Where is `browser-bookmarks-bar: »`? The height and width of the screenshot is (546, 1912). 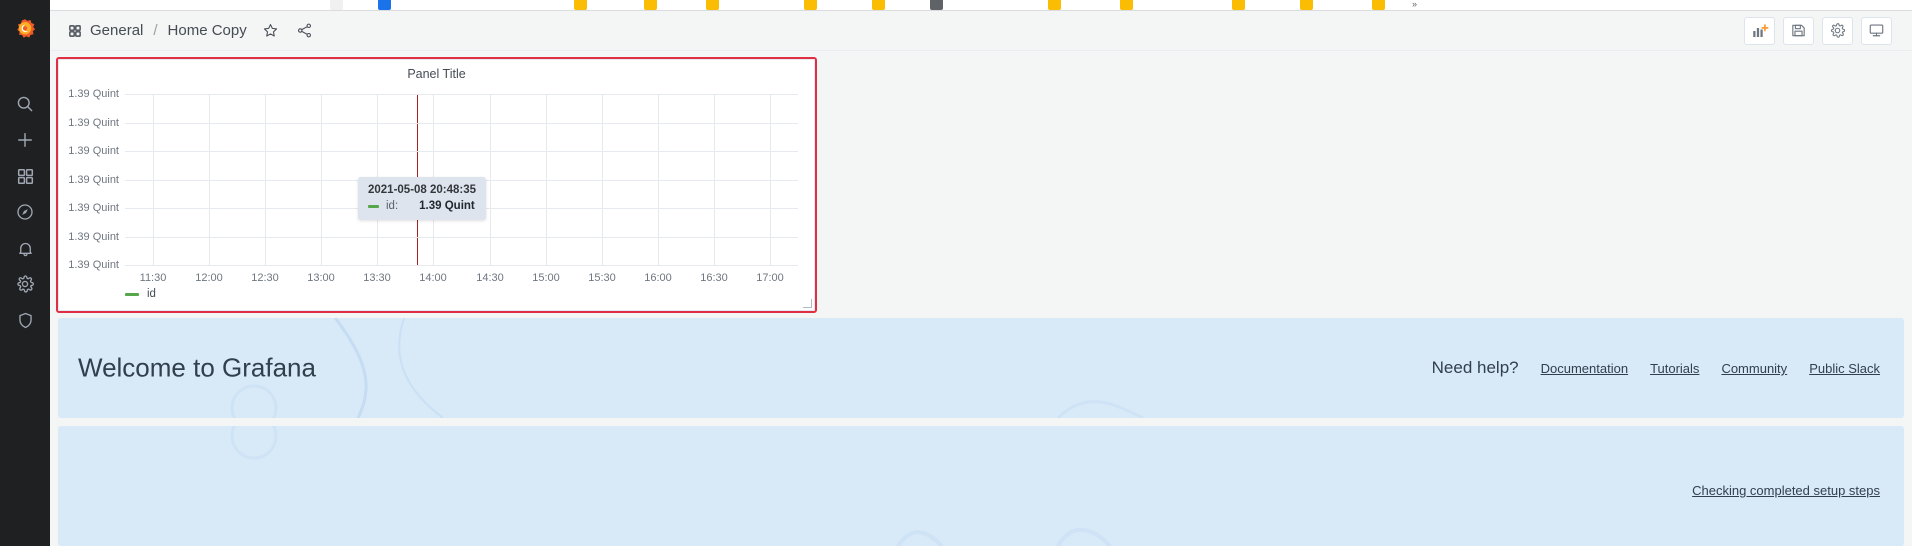 browser-bookmarks-bar: » is located at coordinates (956, 5).